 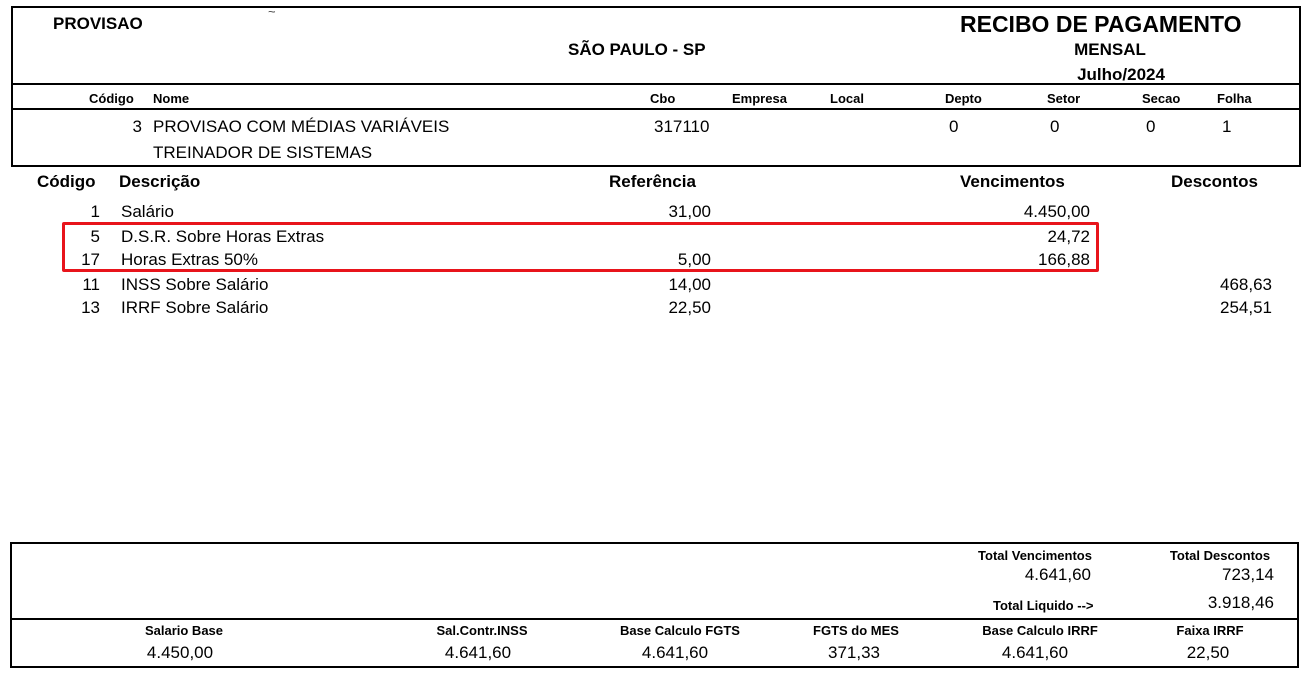 What do you see at coordinates (1234, 98) in the screenshot?
I see `col-folha-label: Folha` at bounding box center [1234, 98].